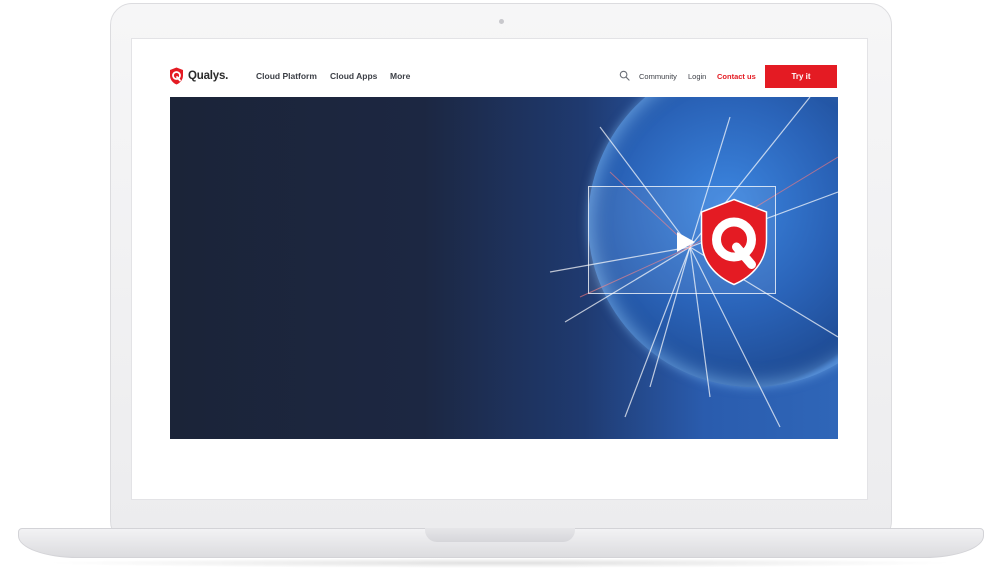 The image size is (1000, 576). Describe the element at coordinates (400, 76) in the screenshot. I see `nav-more: More` at that location.